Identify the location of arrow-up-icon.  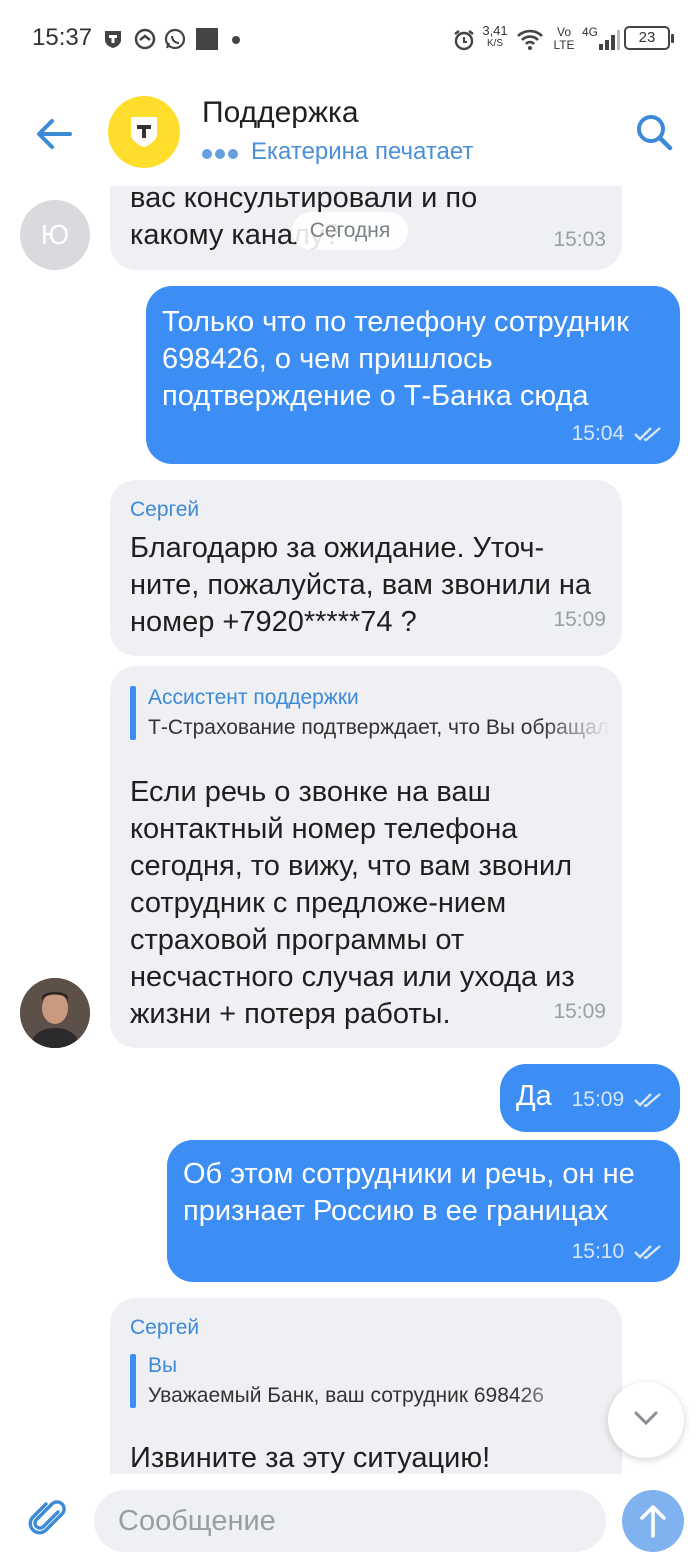
(653, 1521).